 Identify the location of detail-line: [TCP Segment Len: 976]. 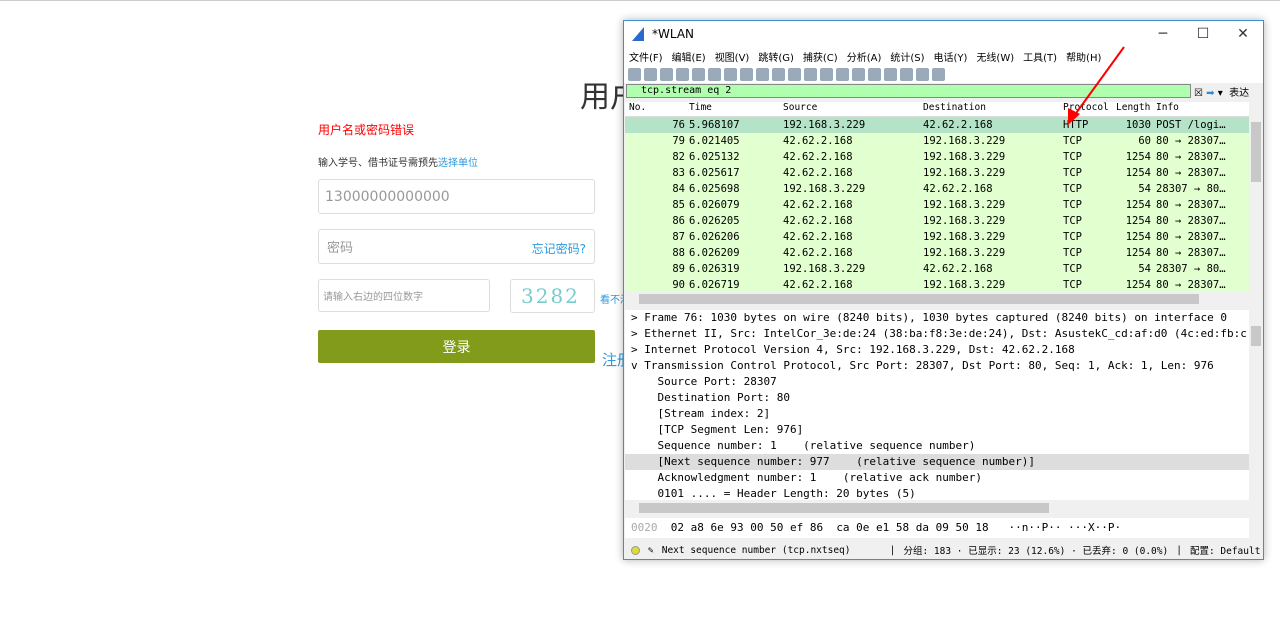
(937, 430).